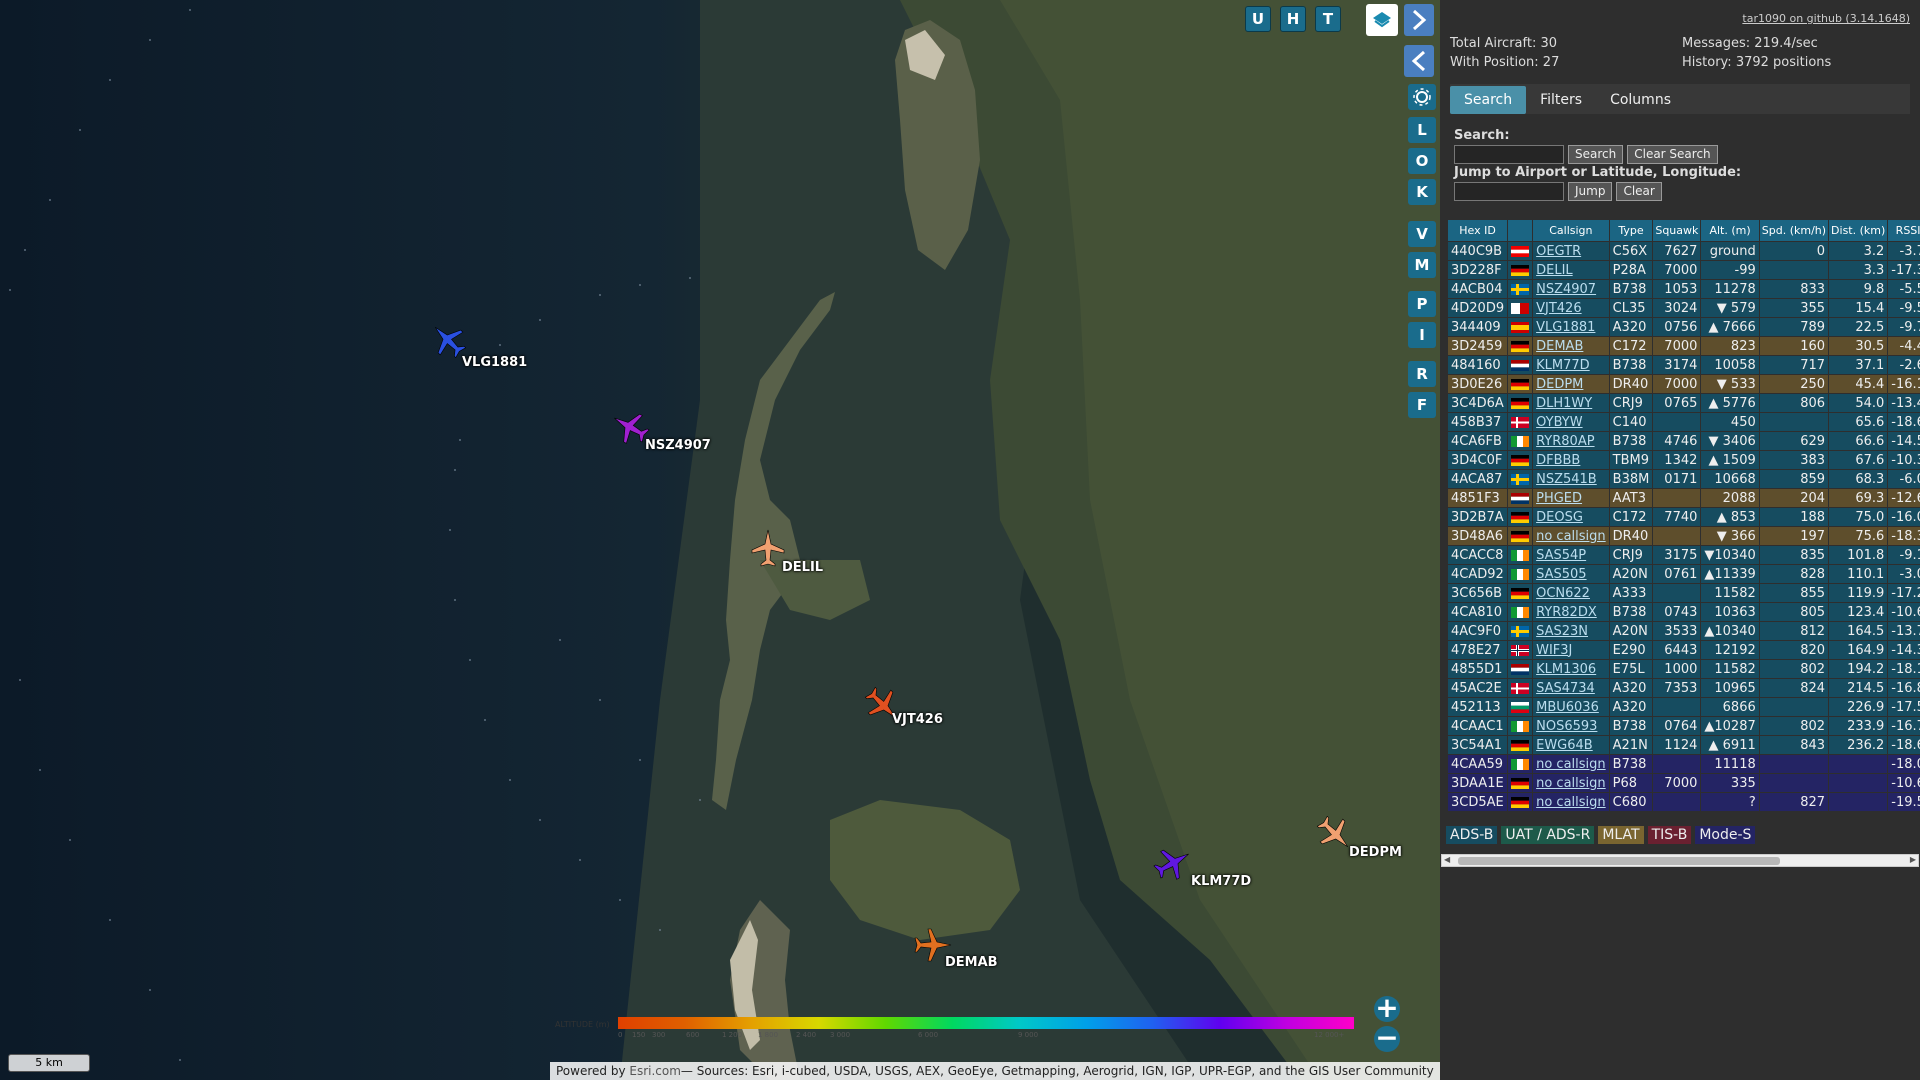 Image resolution: width=1920 pixels, height=1080 pixels. I want to click on table-row: 458B37 OYBYWC140 450 65.6-18.6, so click(1683, 422).